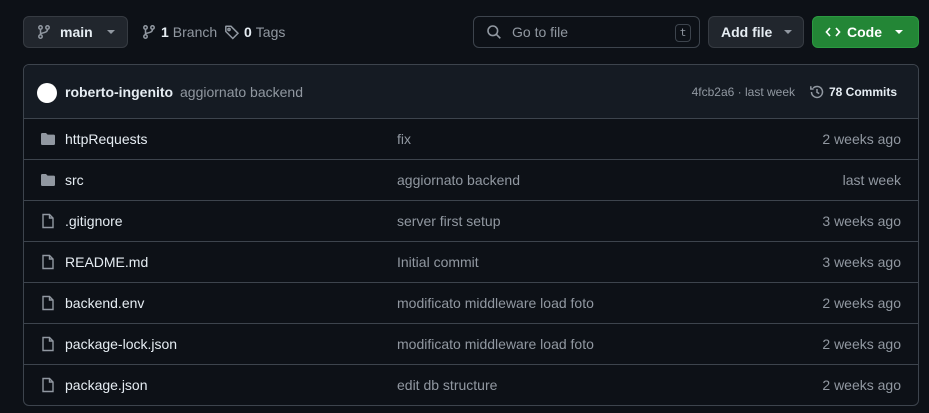 This screenshot has height=413, width=929. Describe the element at coordinates (47, 93) in the screenshot. I see `avatar` at that location.